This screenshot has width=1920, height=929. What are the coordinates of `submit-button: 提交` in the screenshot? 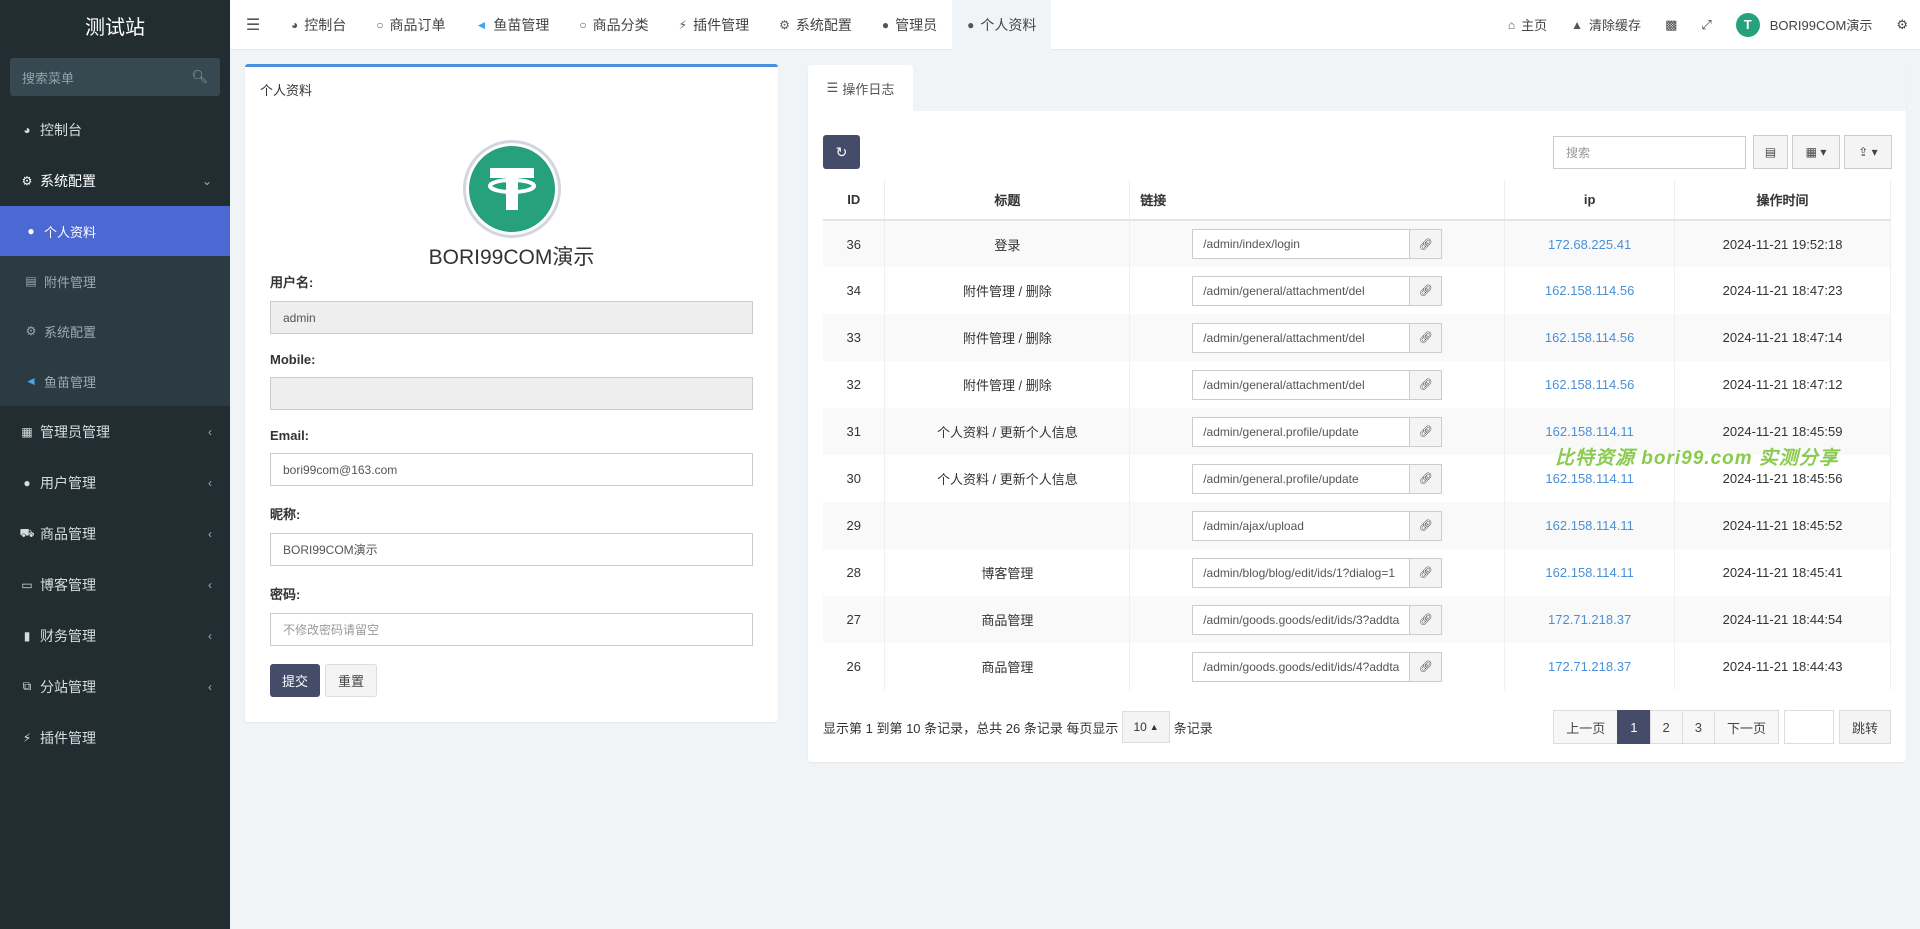 It's located at (295, 680).